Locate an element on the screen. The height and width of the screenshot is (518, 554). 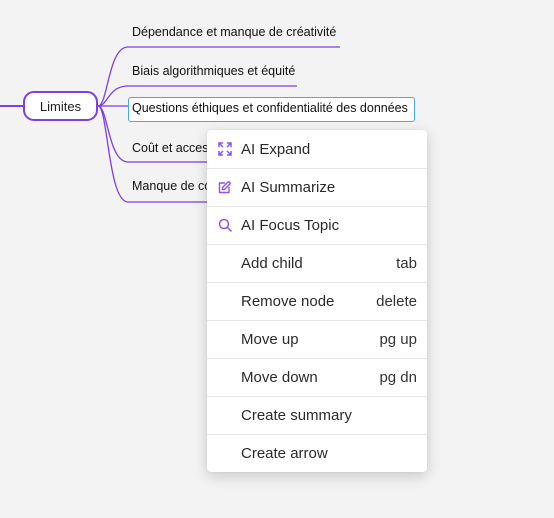
menu-item-ai-summarize: AI Summarize is located at coordinates (317, 187).